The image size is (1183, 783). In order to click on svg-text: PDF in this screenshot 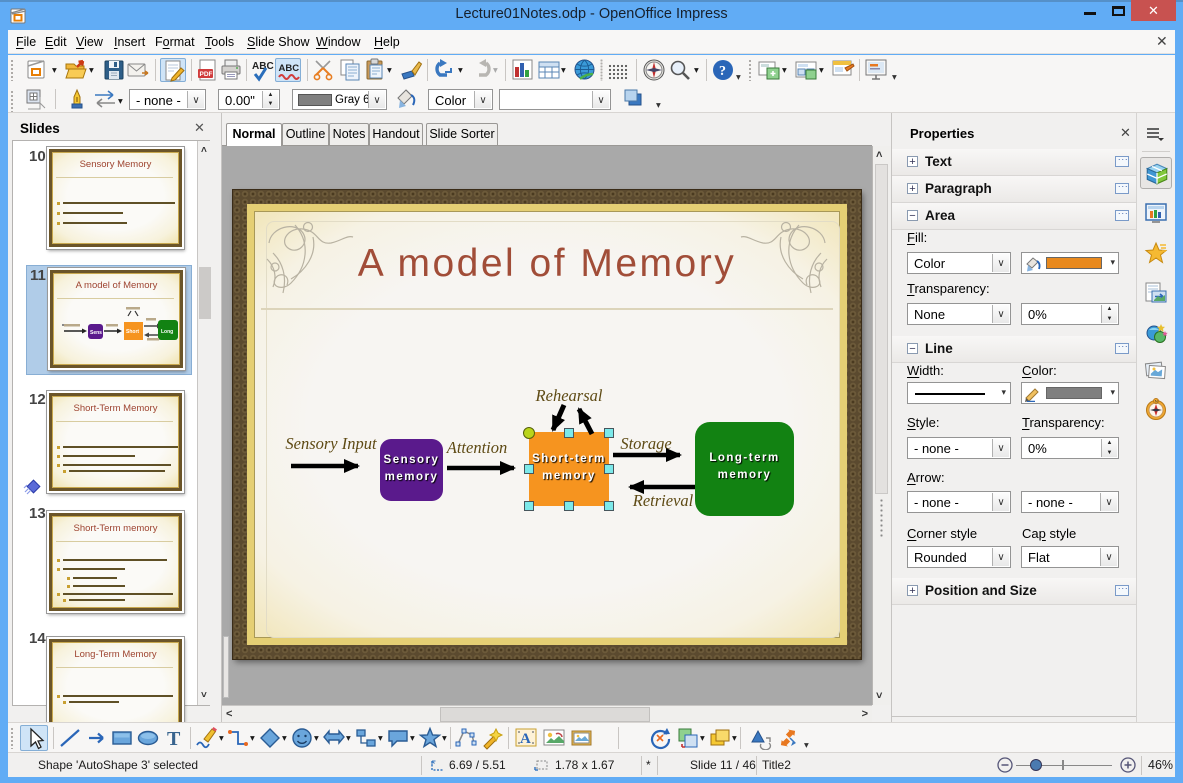, I will do `click(206, 74)`.